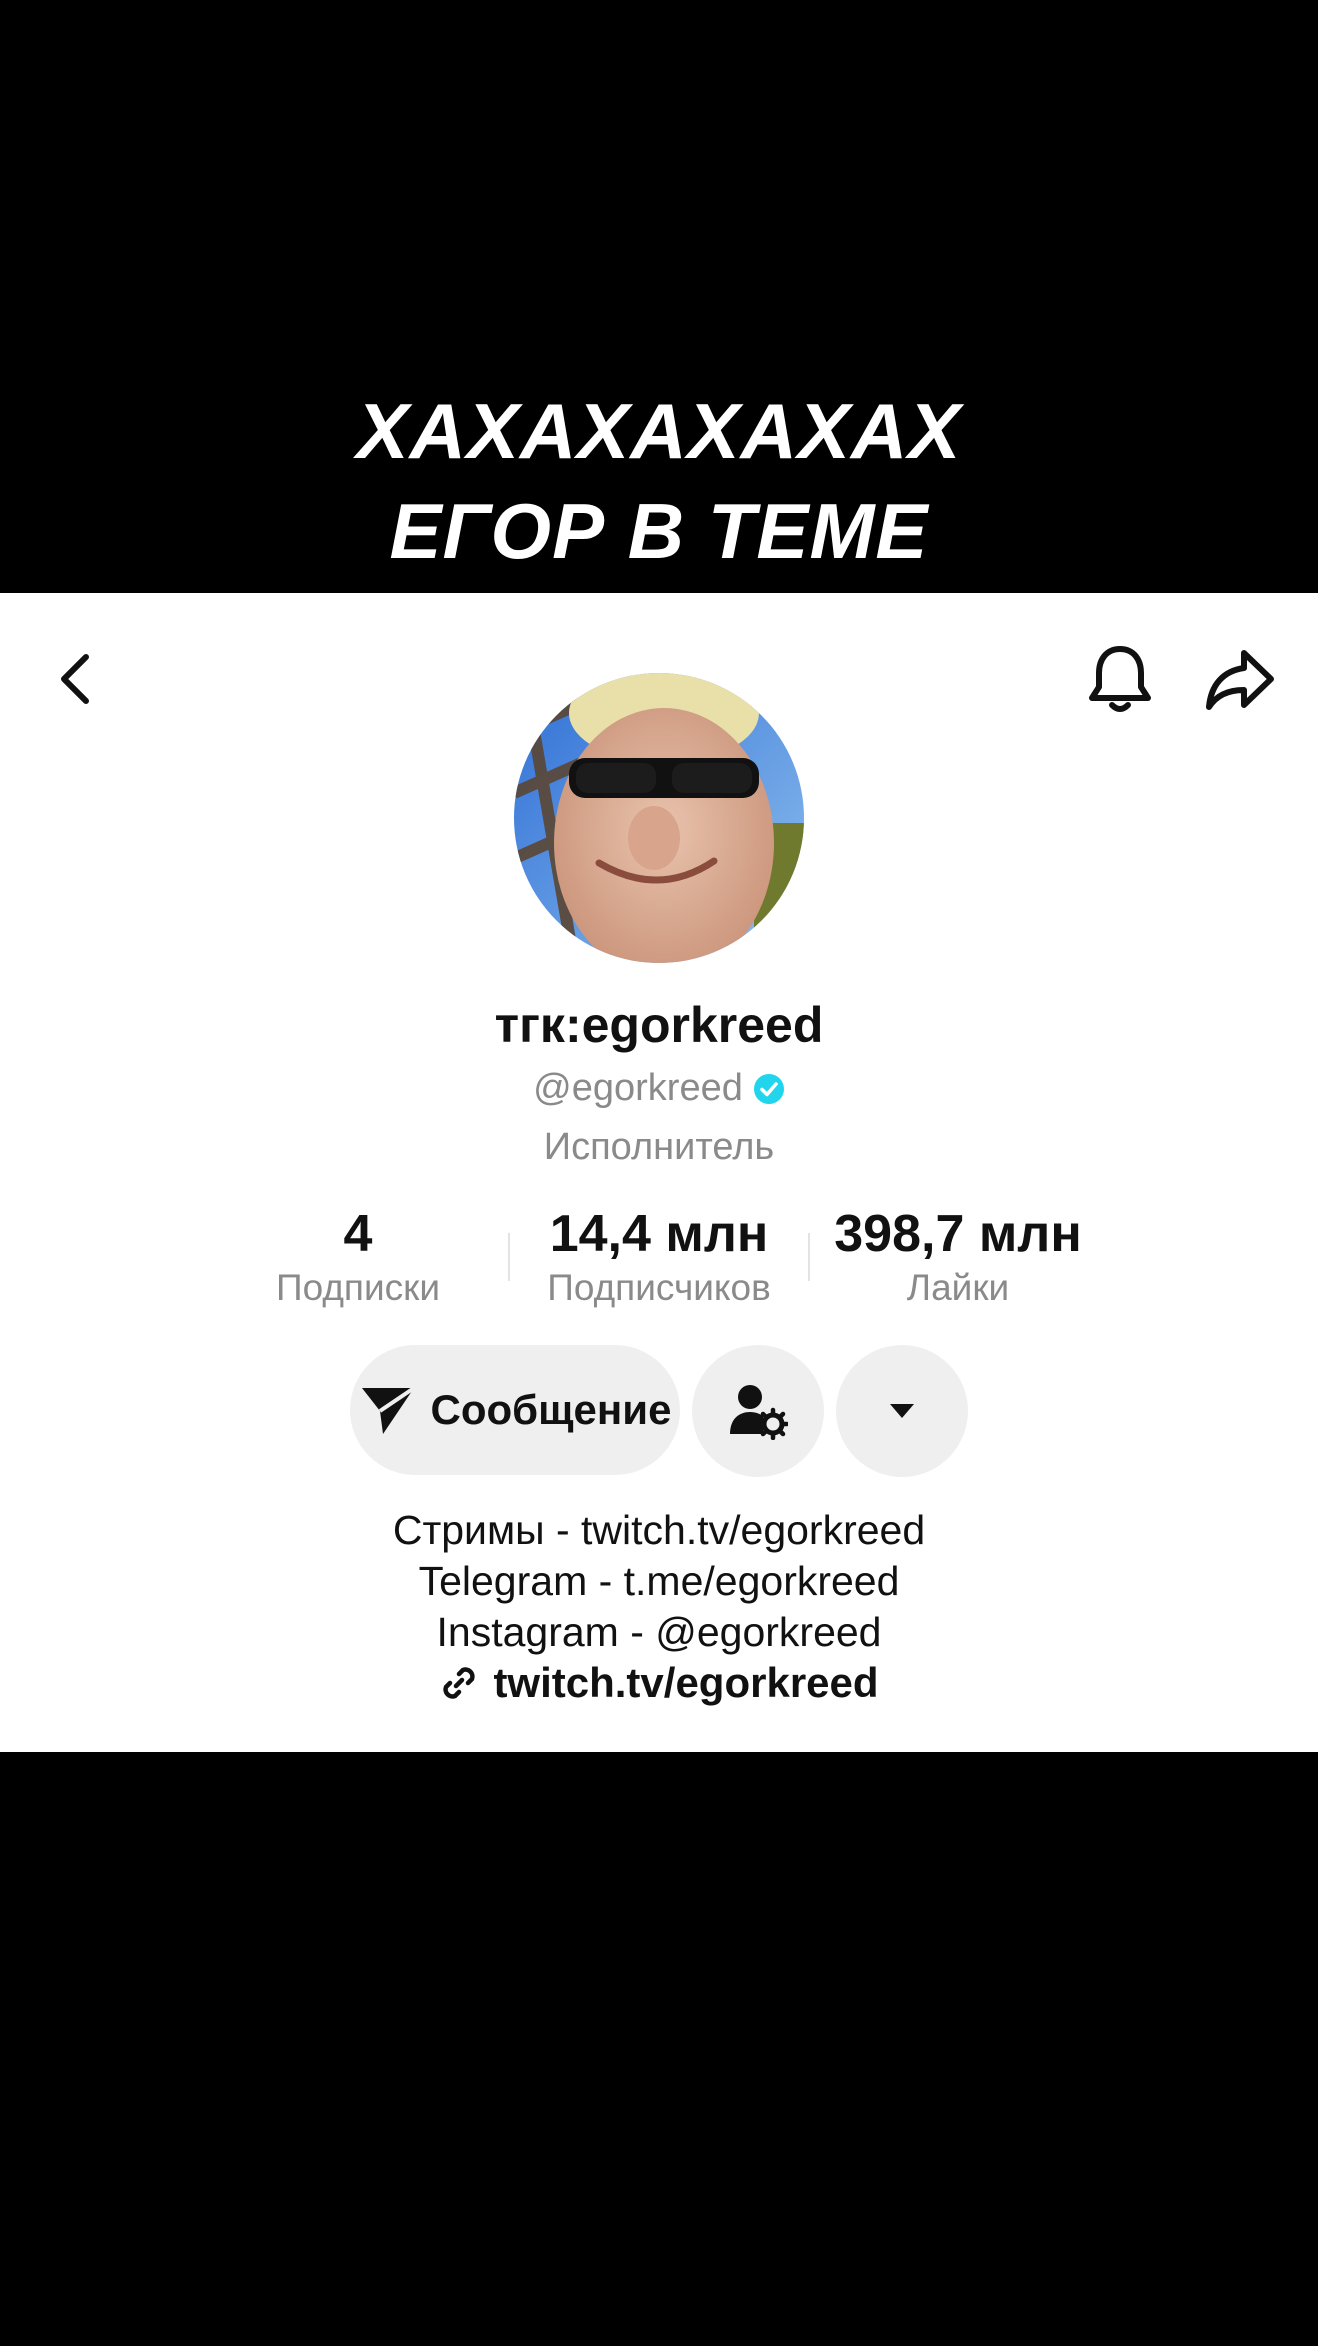  I want to click on caption-line-1: ХАХАХАХАХАХ, so click(659, 431).